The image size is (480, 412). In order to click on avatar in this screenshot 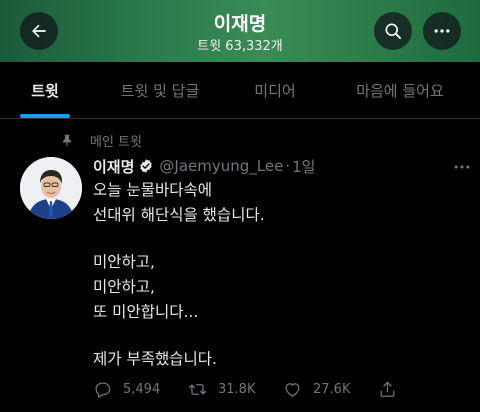, I will do `click(51, 188)`.